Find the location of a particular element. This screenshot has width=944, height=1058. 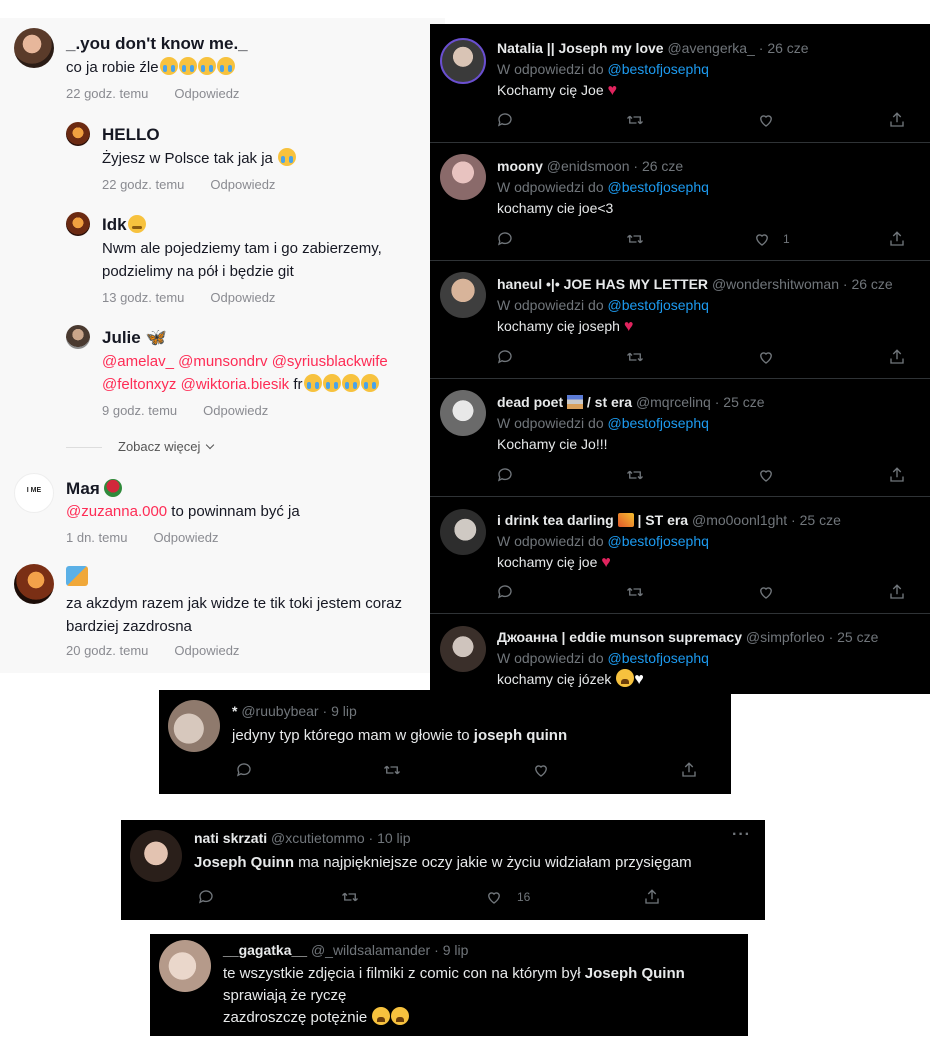

handle: @simpforleo is located at coordinates (785, 637).